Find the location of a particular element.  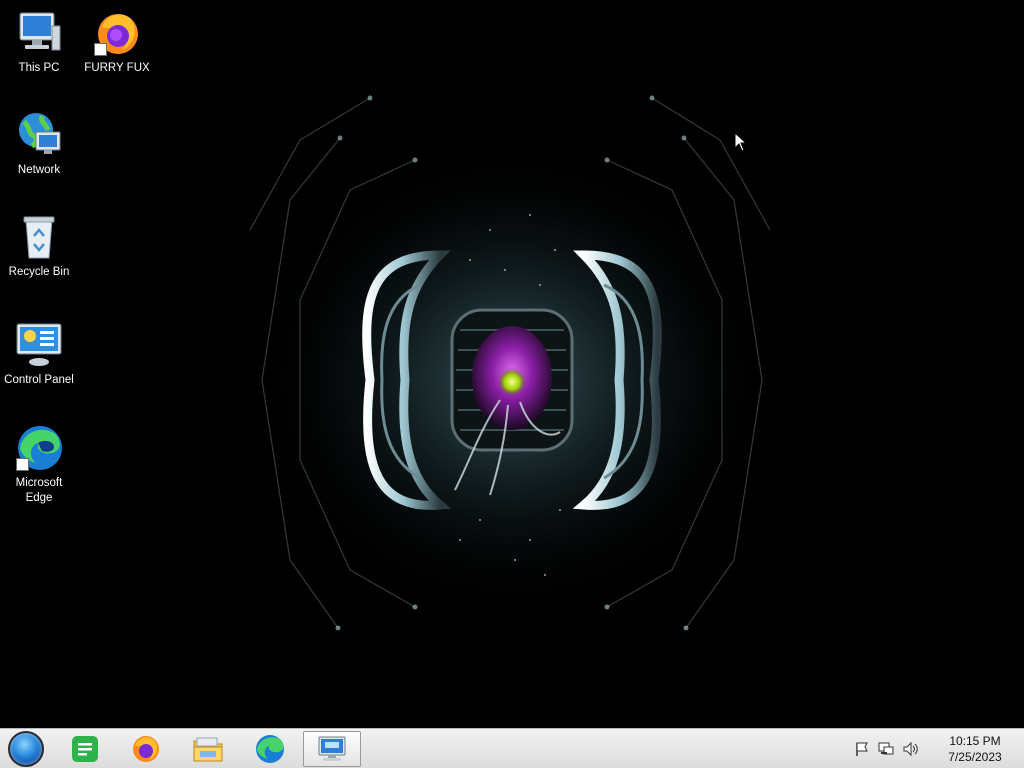

taskbar-app-edge is located at coordinates (270, 749).